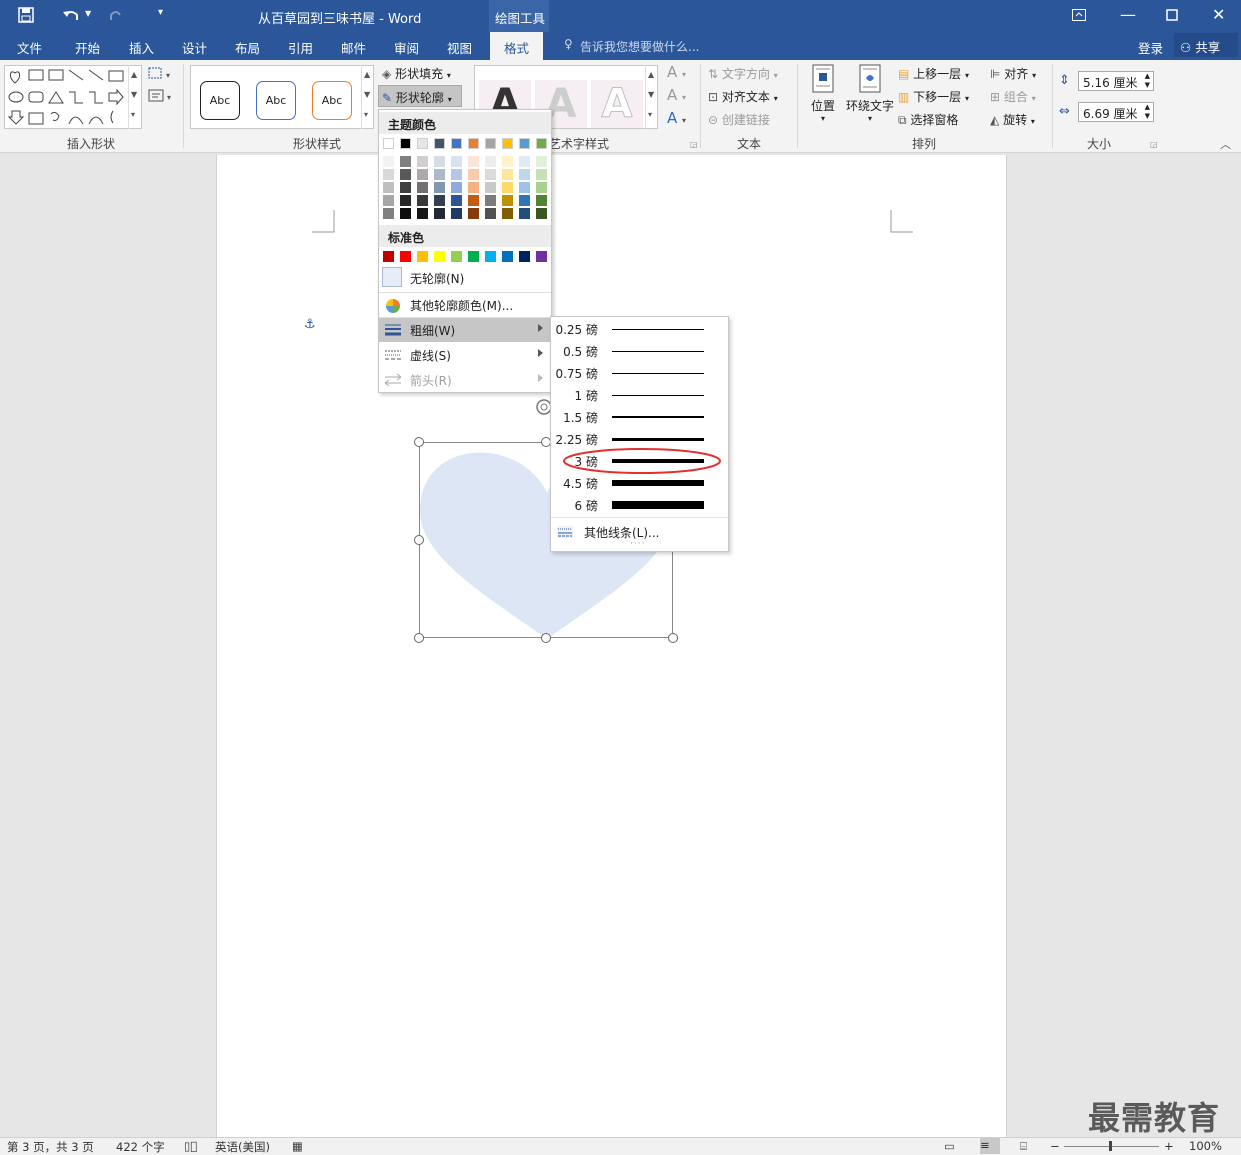 Image resolution: width=1241 pixels, height=1155 pixels. I want to click on undo-dropdown-icon: ▼, so click(88, 13).